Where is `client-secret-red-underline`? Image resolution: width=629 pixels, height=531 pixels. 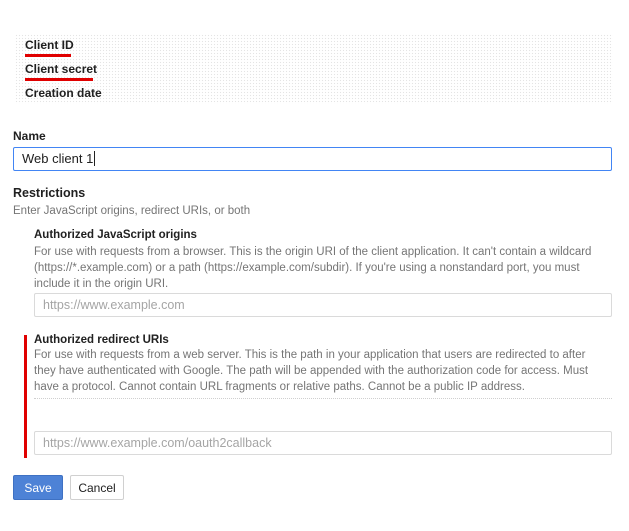 client-secret-red-underline is located at coordinates (59, 79).